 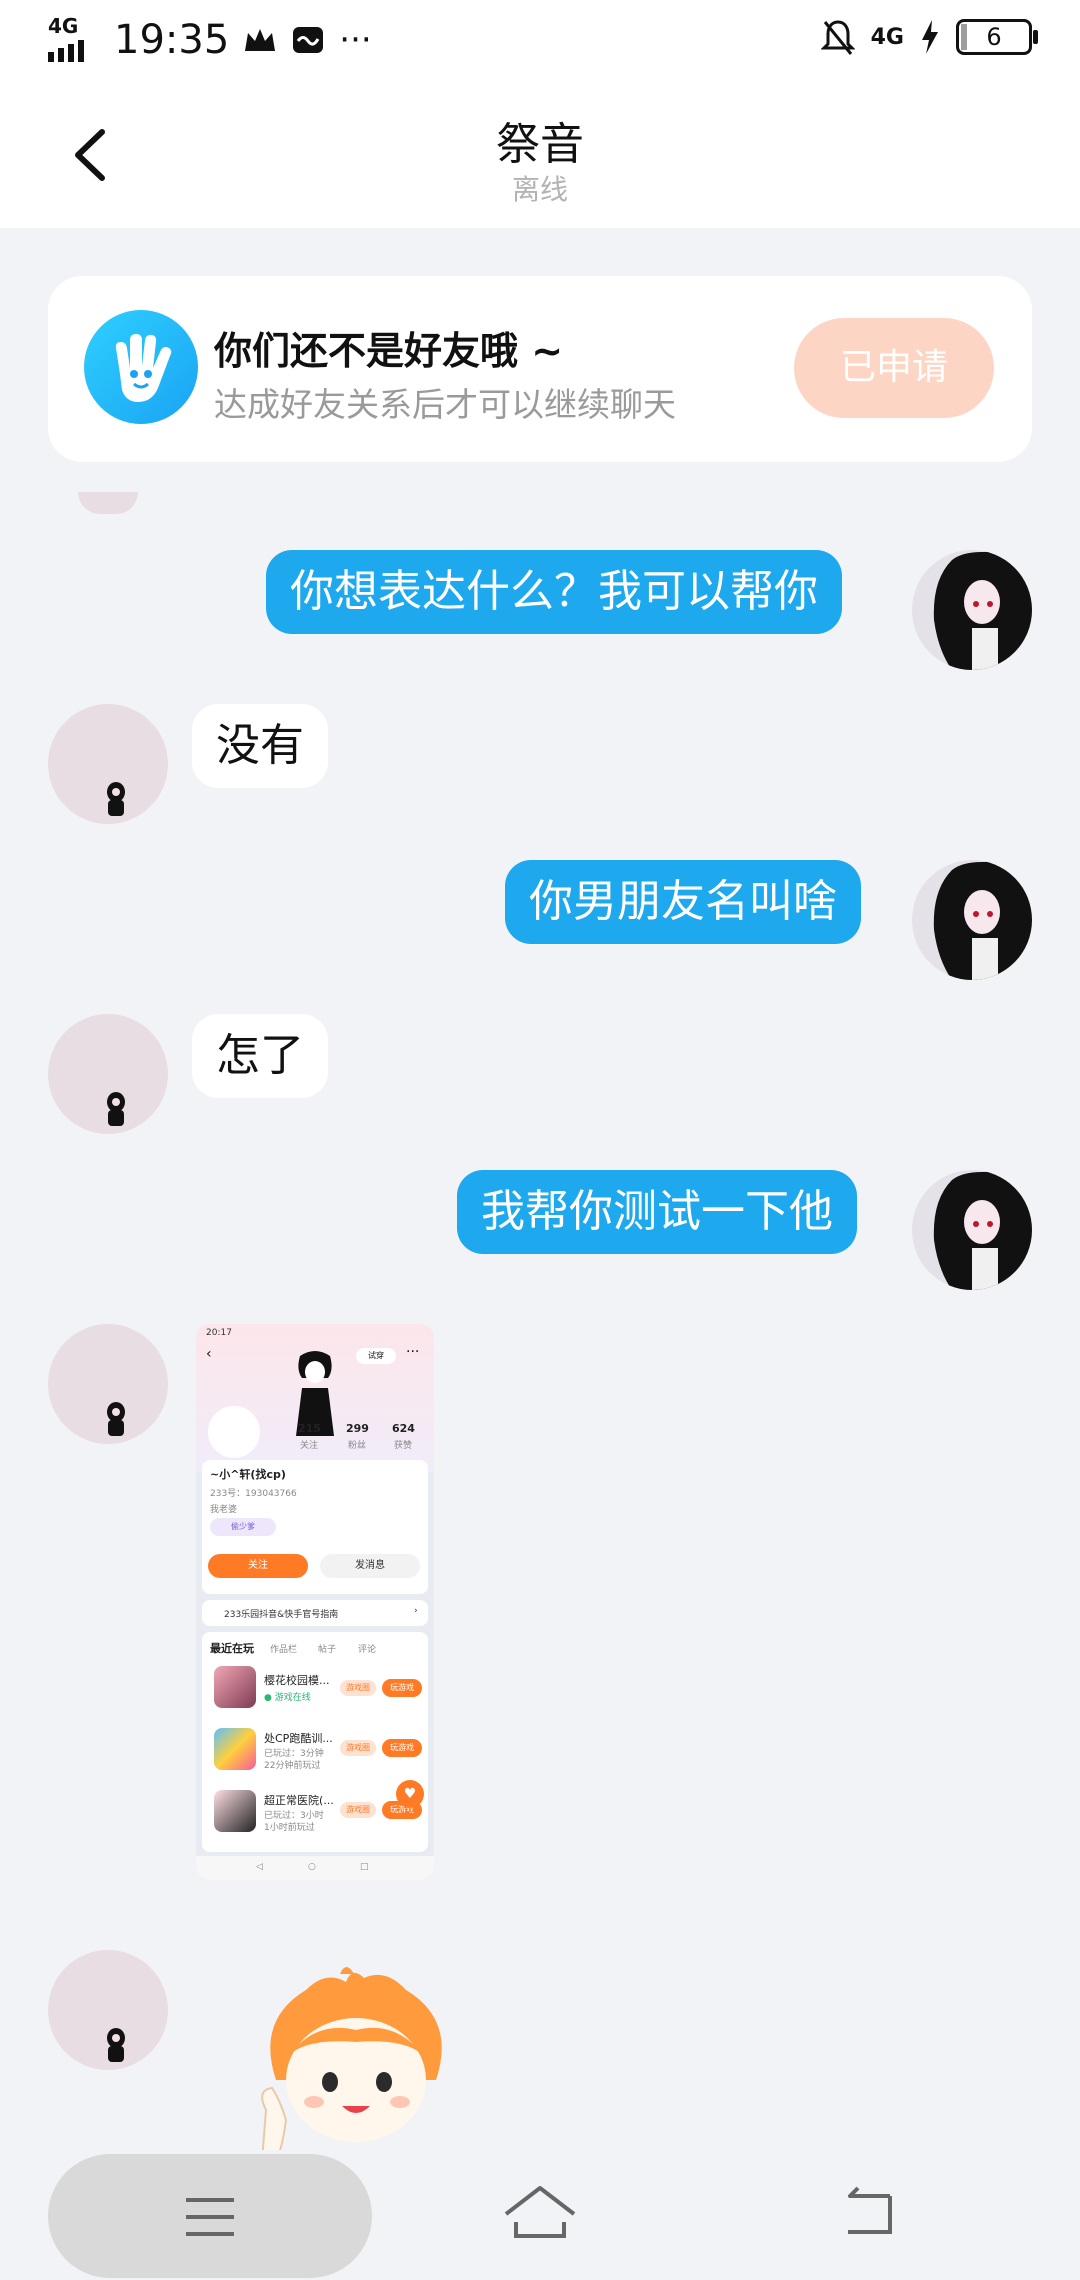 What do you see at coordinates (389, 351) in the screenshot?
I see `friend-notice-title: 你们还不是好友哦 ~` at bounding box center [389, 351].